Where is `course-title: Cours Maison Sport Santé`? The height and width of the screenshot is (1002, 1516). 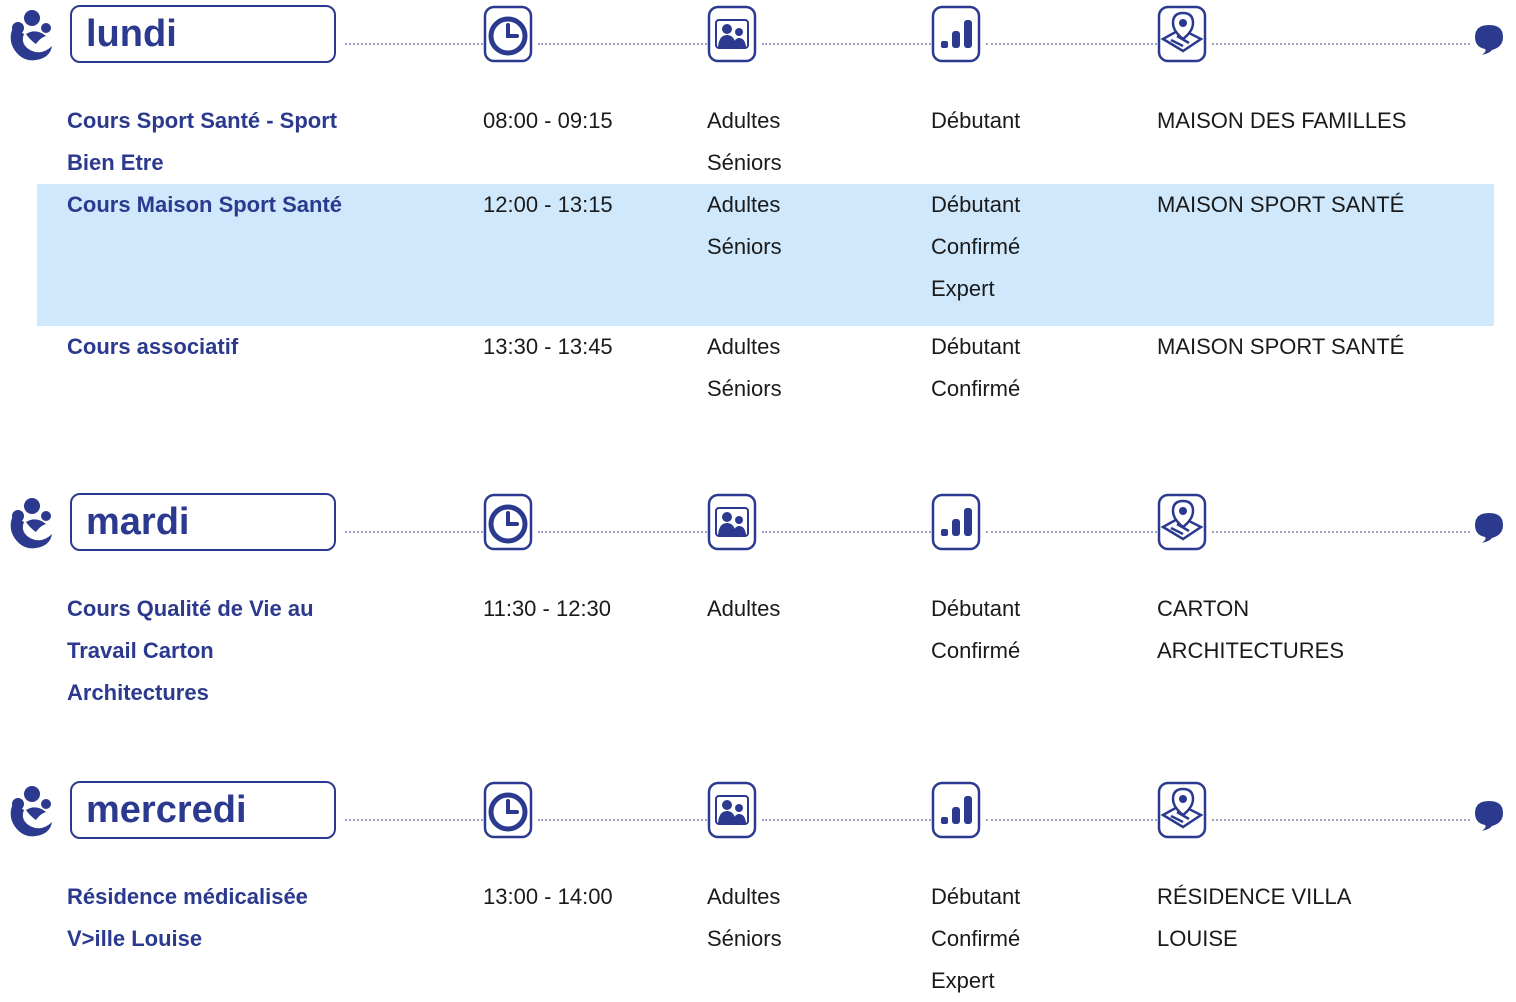
course-title: Cours Maison Sport Santé is located at coordinates (232, 205).